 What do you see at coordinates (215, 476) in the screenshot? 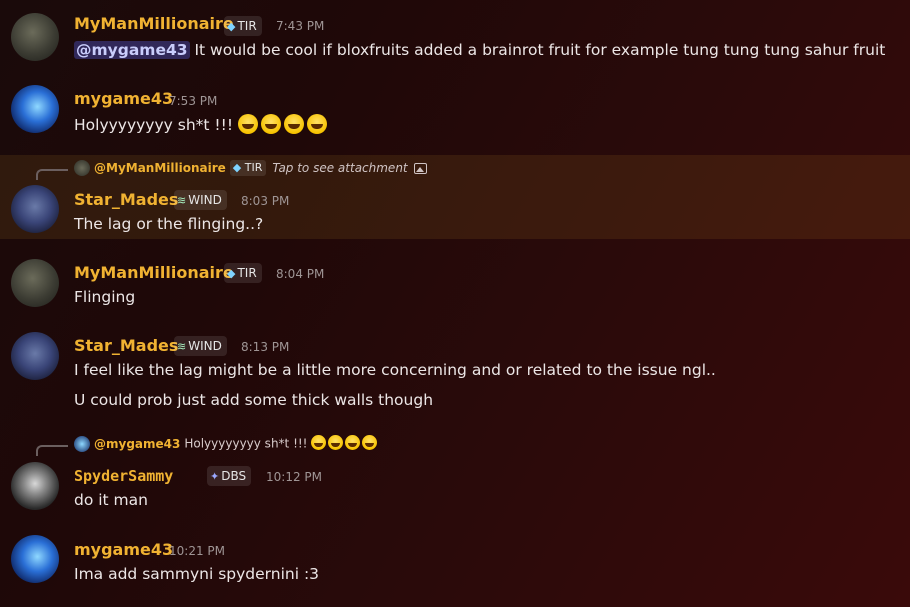
I see `diamond-icon: ✦` at bounding box center [215, 476].